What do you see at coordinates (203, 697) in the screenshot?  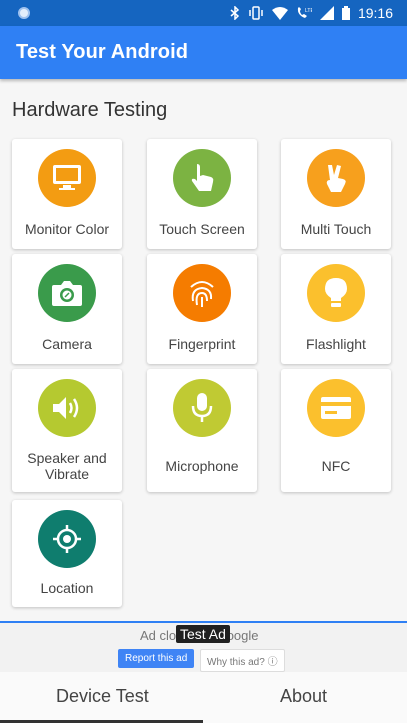 I see `bottom-navigation: Device Test About` at bounding box center [203, 697].